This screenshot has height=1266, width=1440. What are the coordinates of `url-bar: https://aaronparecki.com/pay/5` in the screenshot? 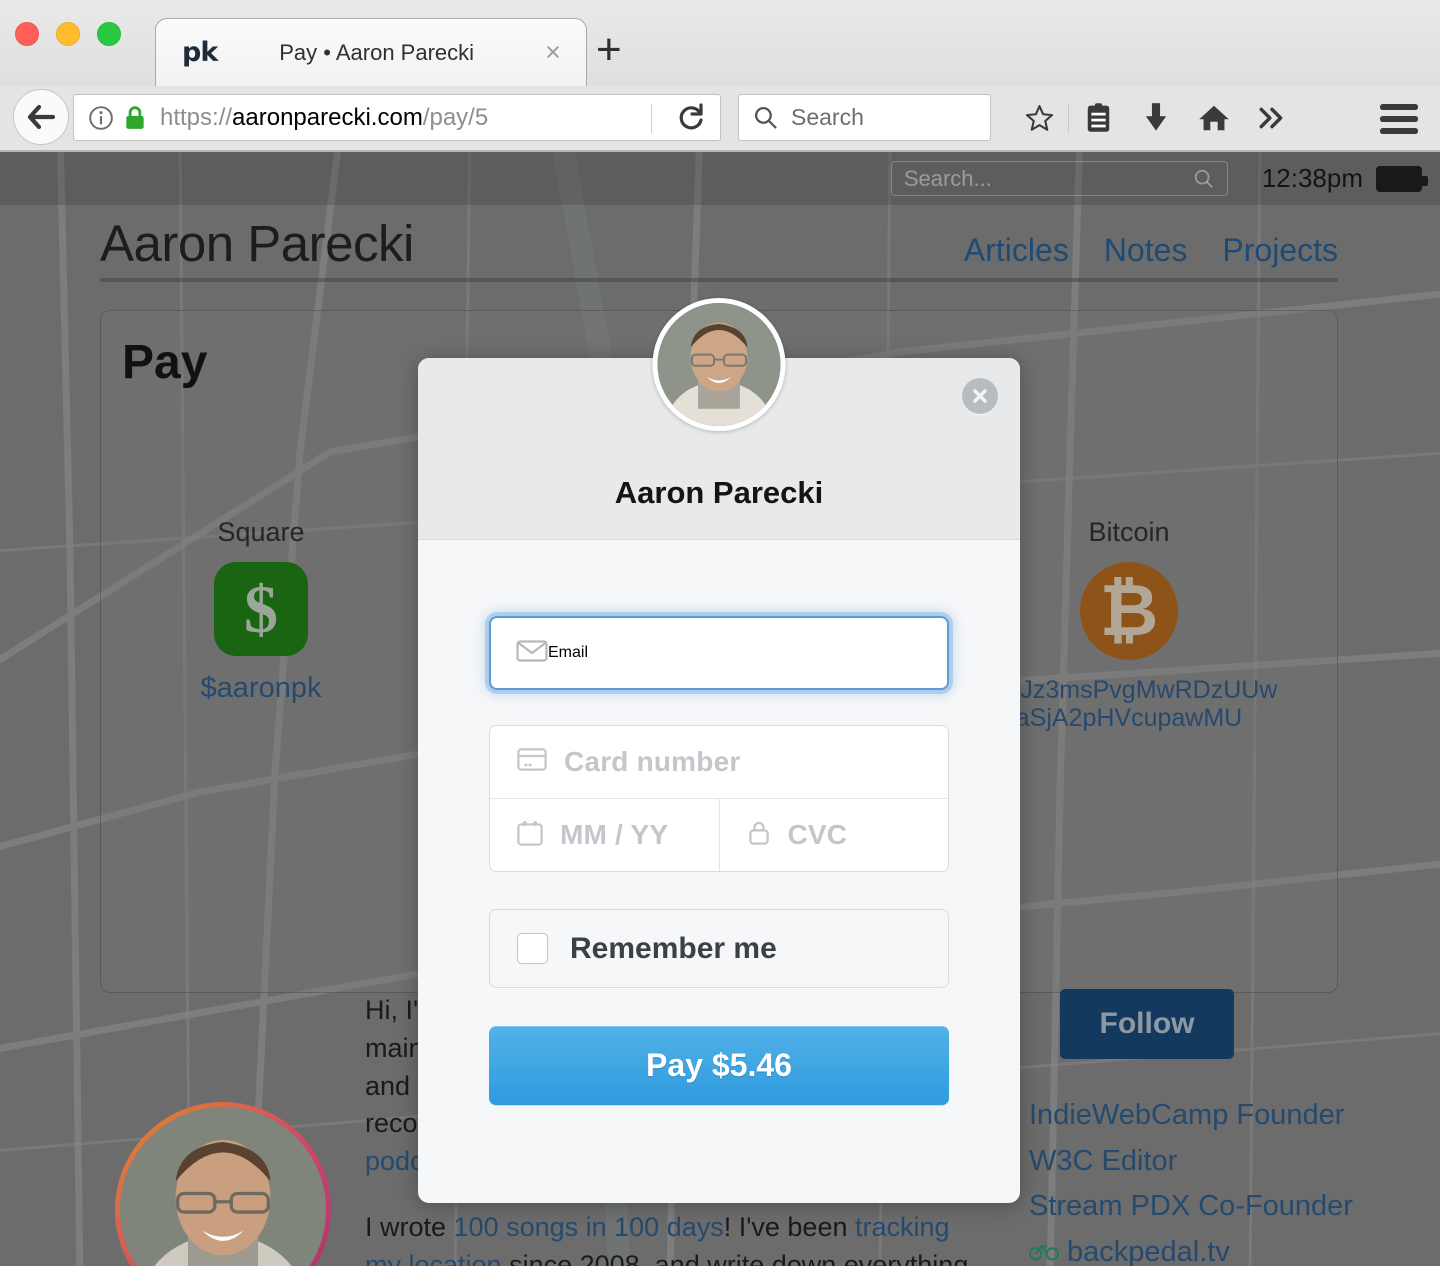 It's located at (397, 117).